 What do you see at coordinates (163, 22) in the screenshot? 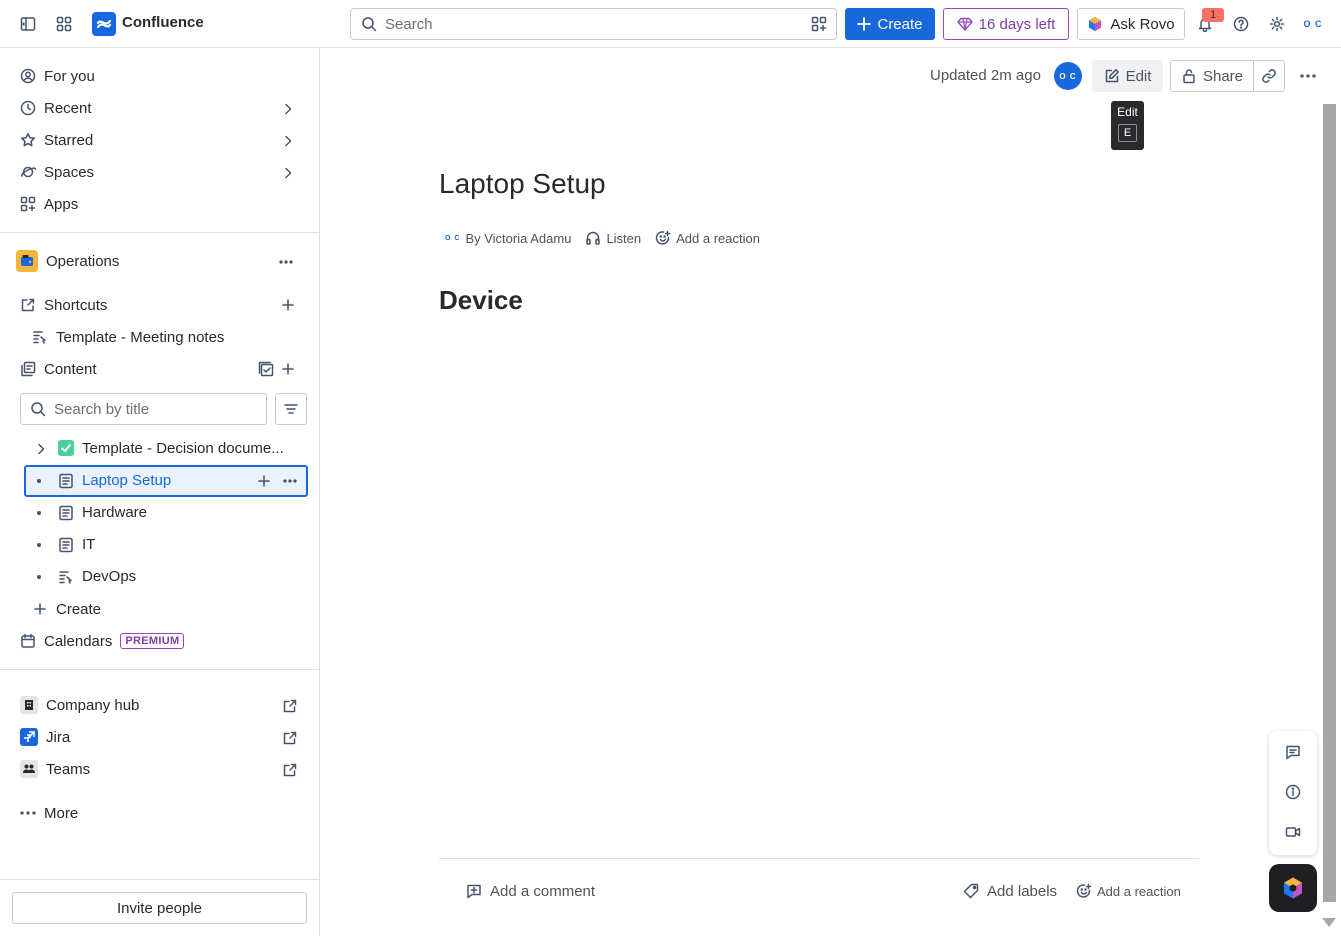
I see `app-name: Confluence` at bounding box center [163, 22].